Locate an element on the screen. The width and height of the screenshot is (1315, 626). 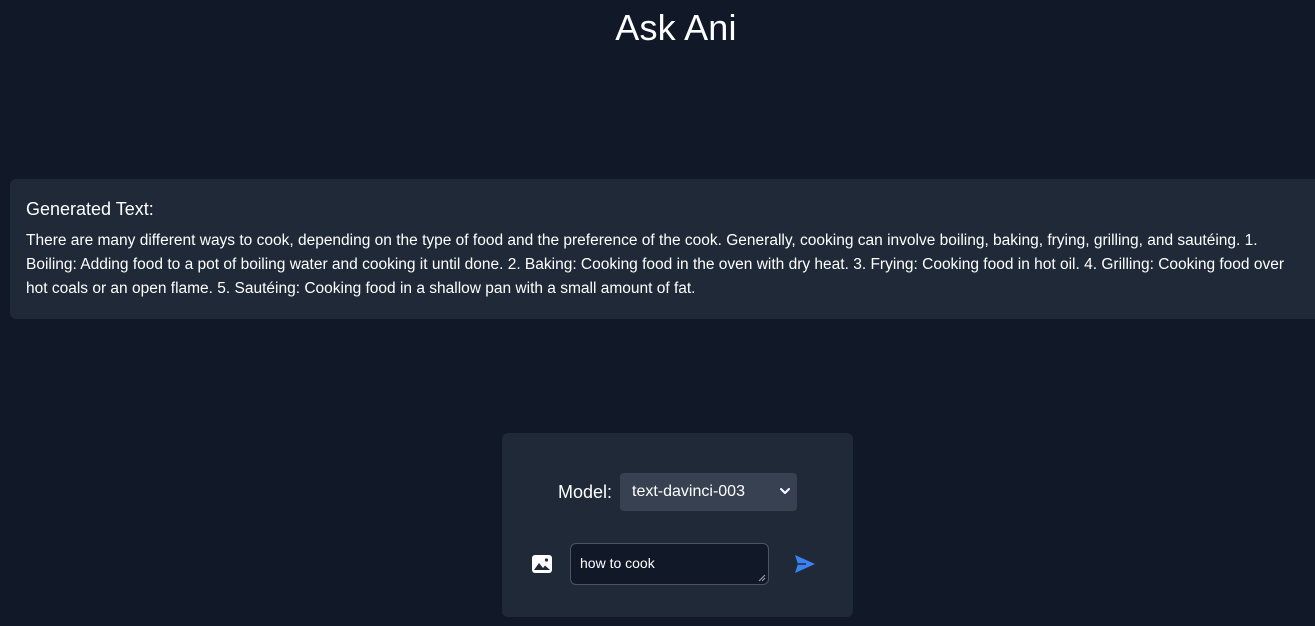
image-icon is located at coordinates (542, 564).